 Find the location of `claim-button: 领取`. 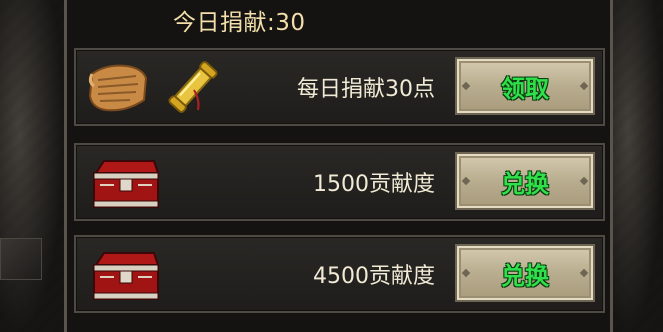

claim-button: 领取 is located at coordinates (525, 86).